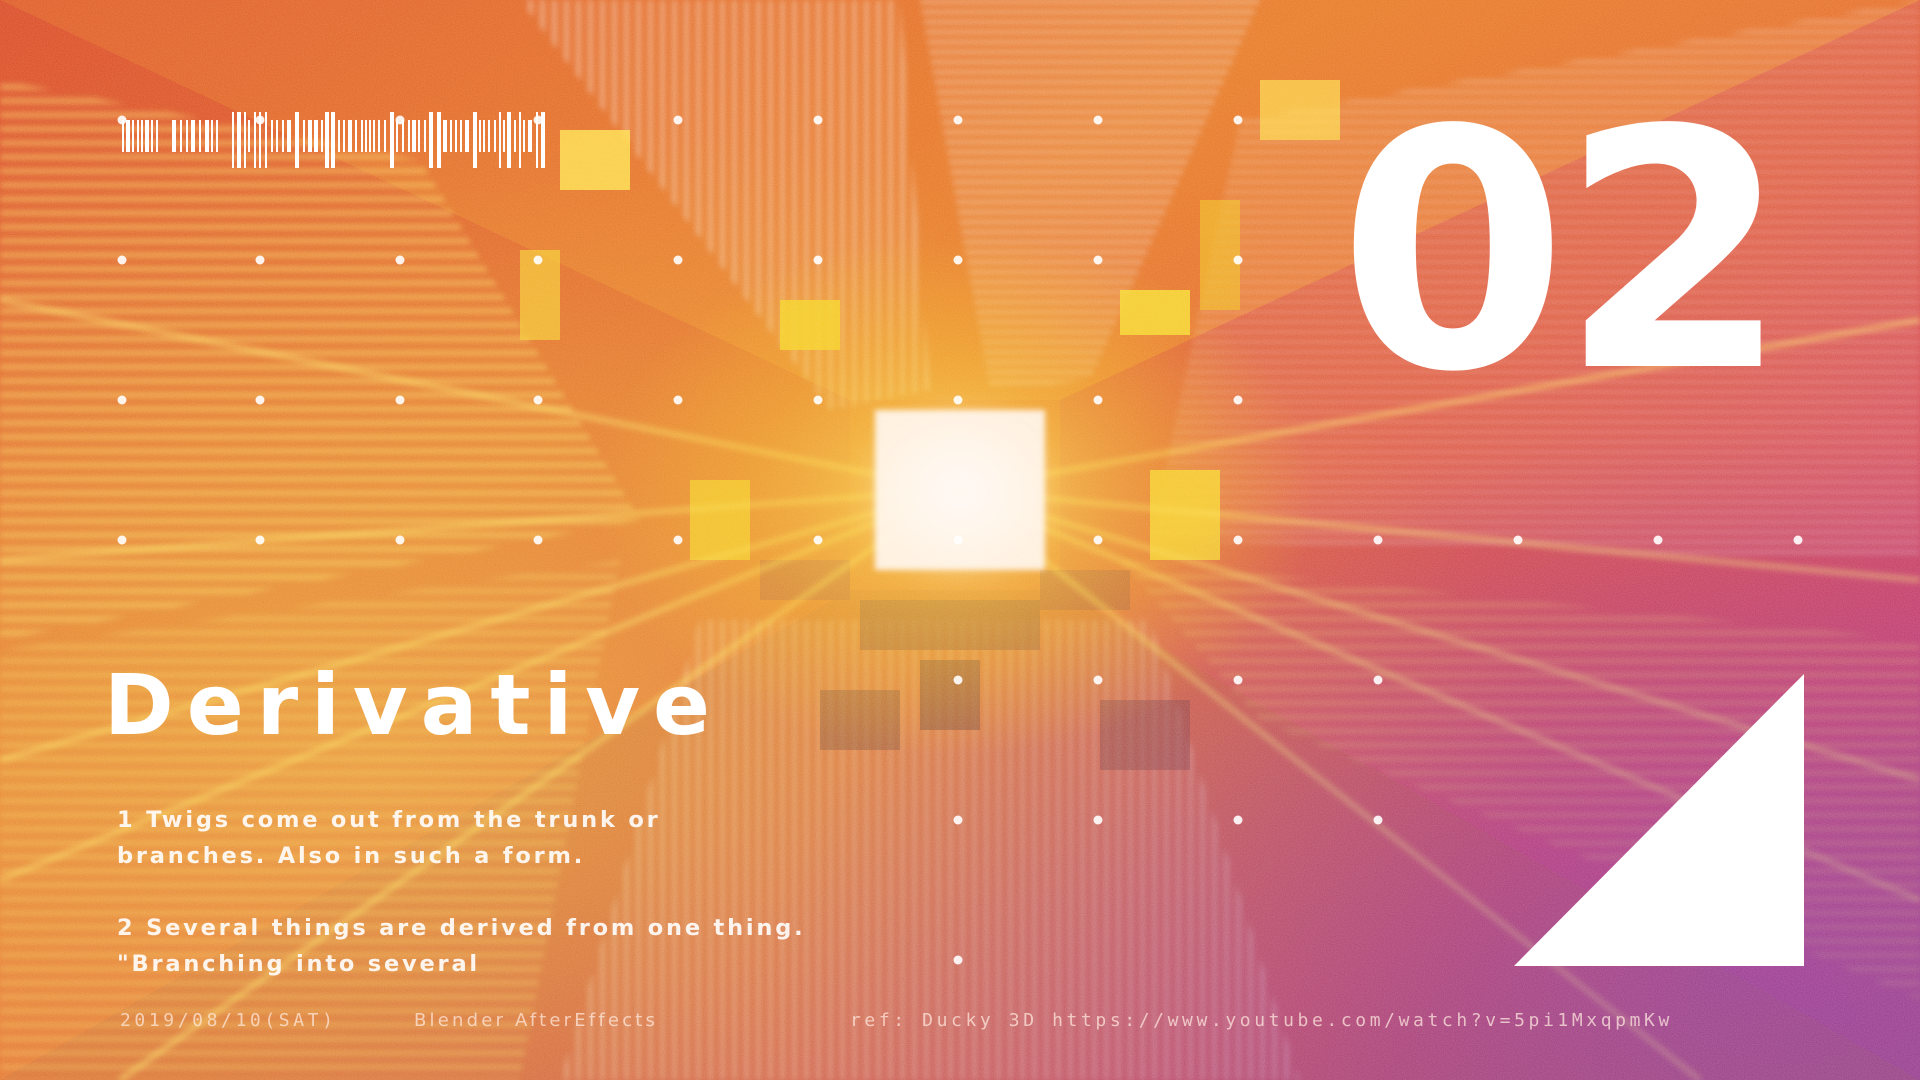 The image size is (1920, 1080). What do you see at coordinates (228, 1020) in the screenshot?
I see `date-label: 2019/08/10(SAT)` at bounding box center [228, 1020].